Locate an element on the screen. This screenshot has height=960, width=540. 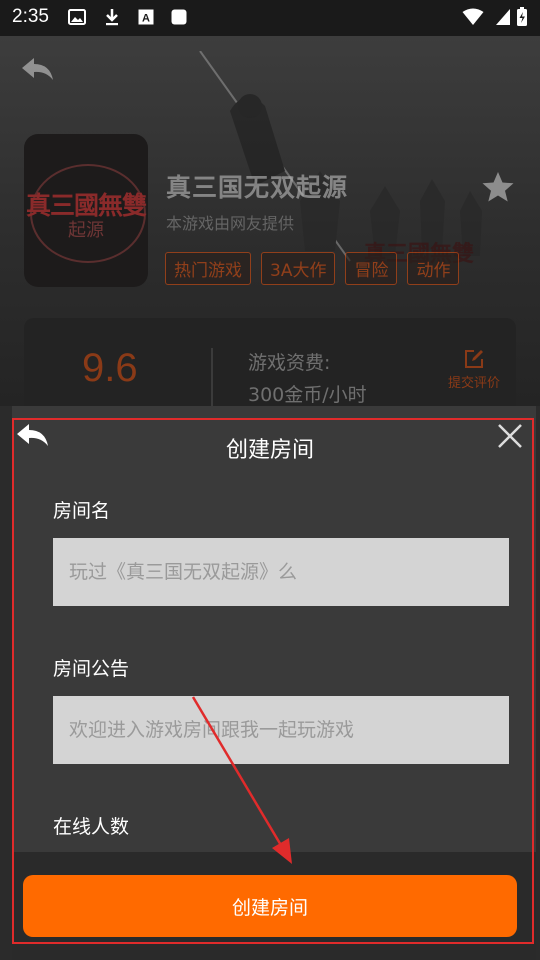
card-divider is located at coordinates (212, 378).